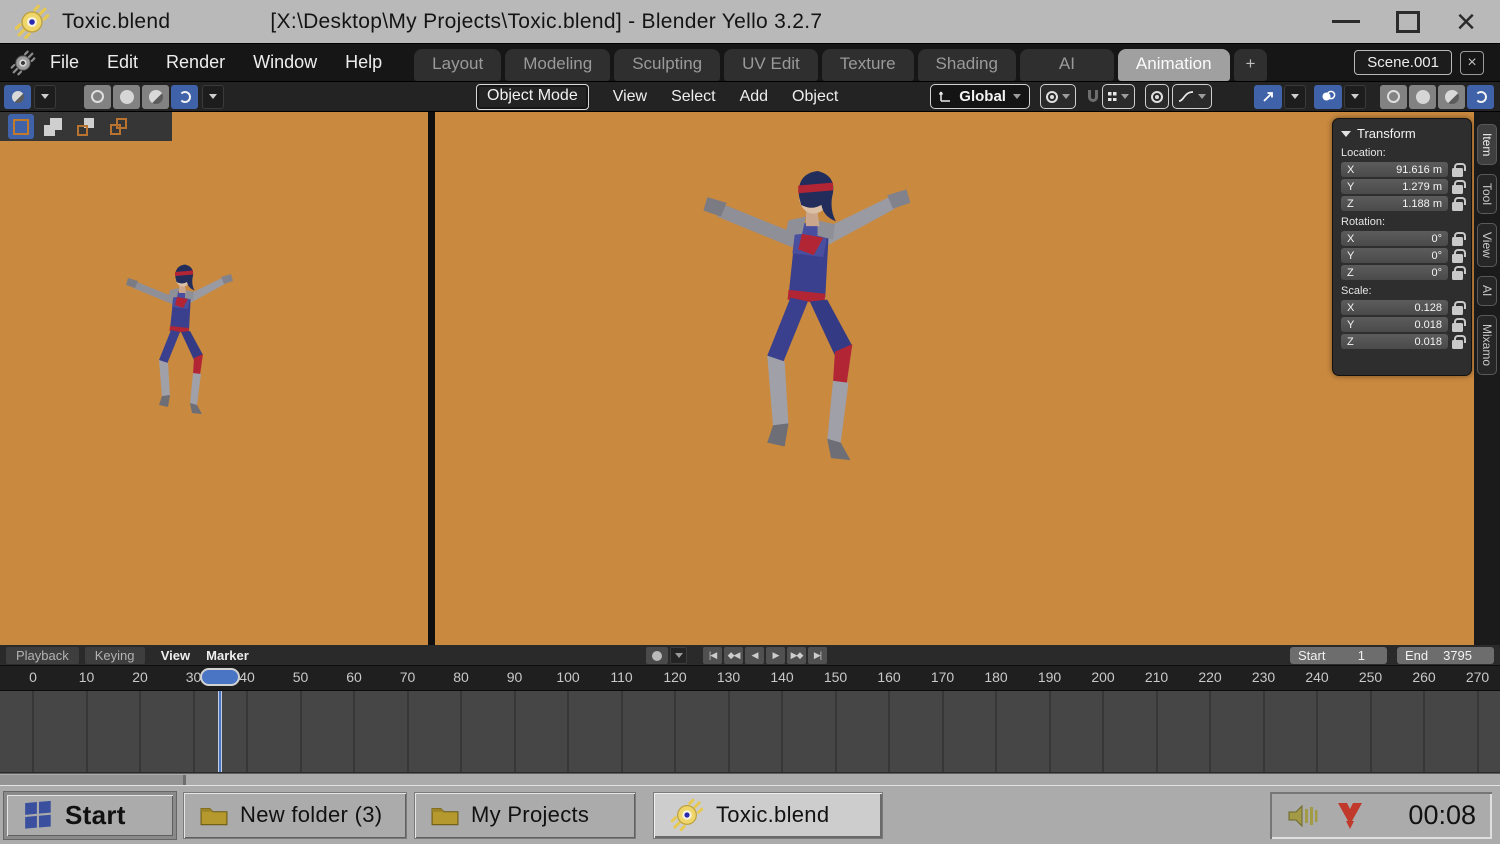  Describe the element at coordinates (97, 96) in the screenshot. I see `mode-circle-outline-icon` at that location.